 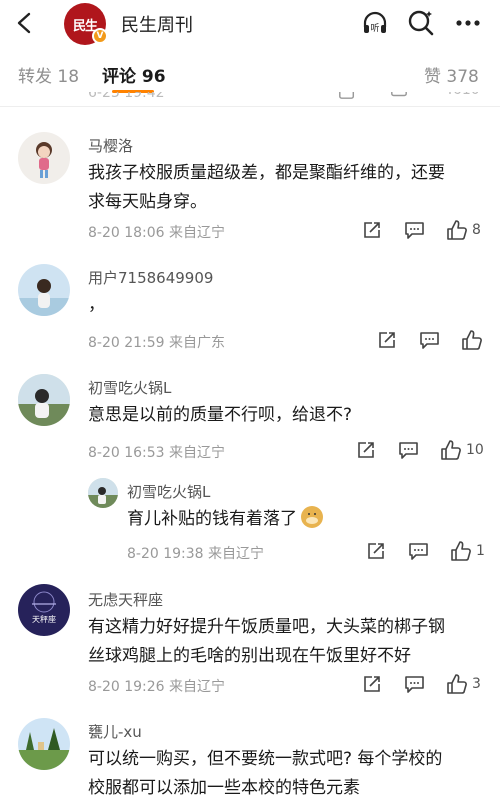 I want to click on tab-reposts: 转发 18, so click(x=48, y=74).